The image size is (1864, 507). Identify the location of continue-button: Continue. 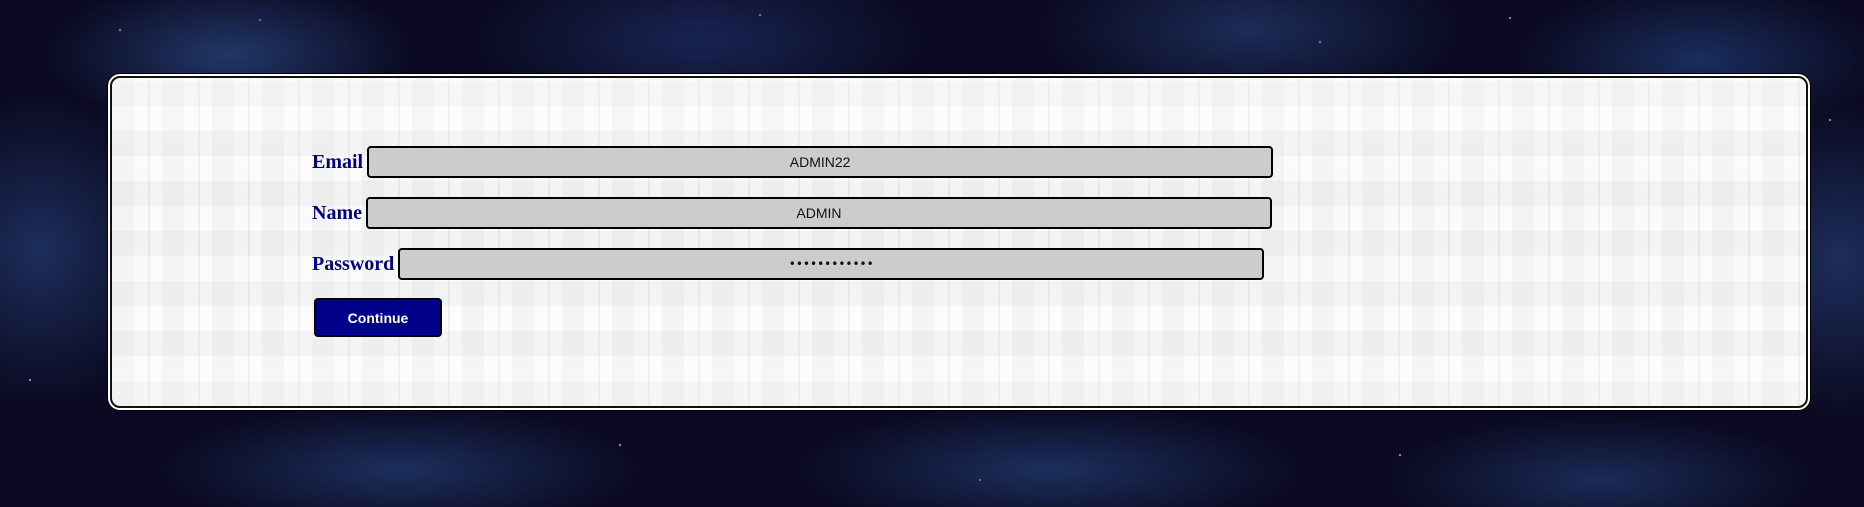
(378, 317).